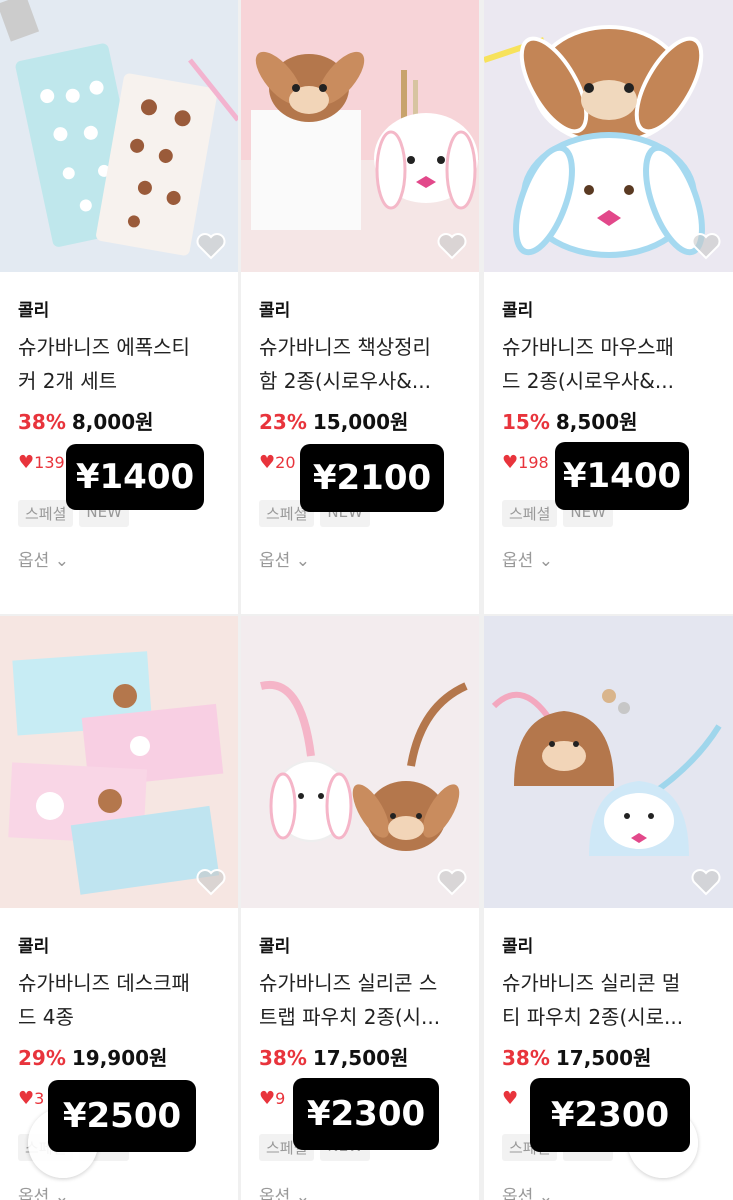  What do you see at coordinates (46, 1017) in the screenshot?
I see `title-line: 드 4종` at bounding box center [46, 1017].